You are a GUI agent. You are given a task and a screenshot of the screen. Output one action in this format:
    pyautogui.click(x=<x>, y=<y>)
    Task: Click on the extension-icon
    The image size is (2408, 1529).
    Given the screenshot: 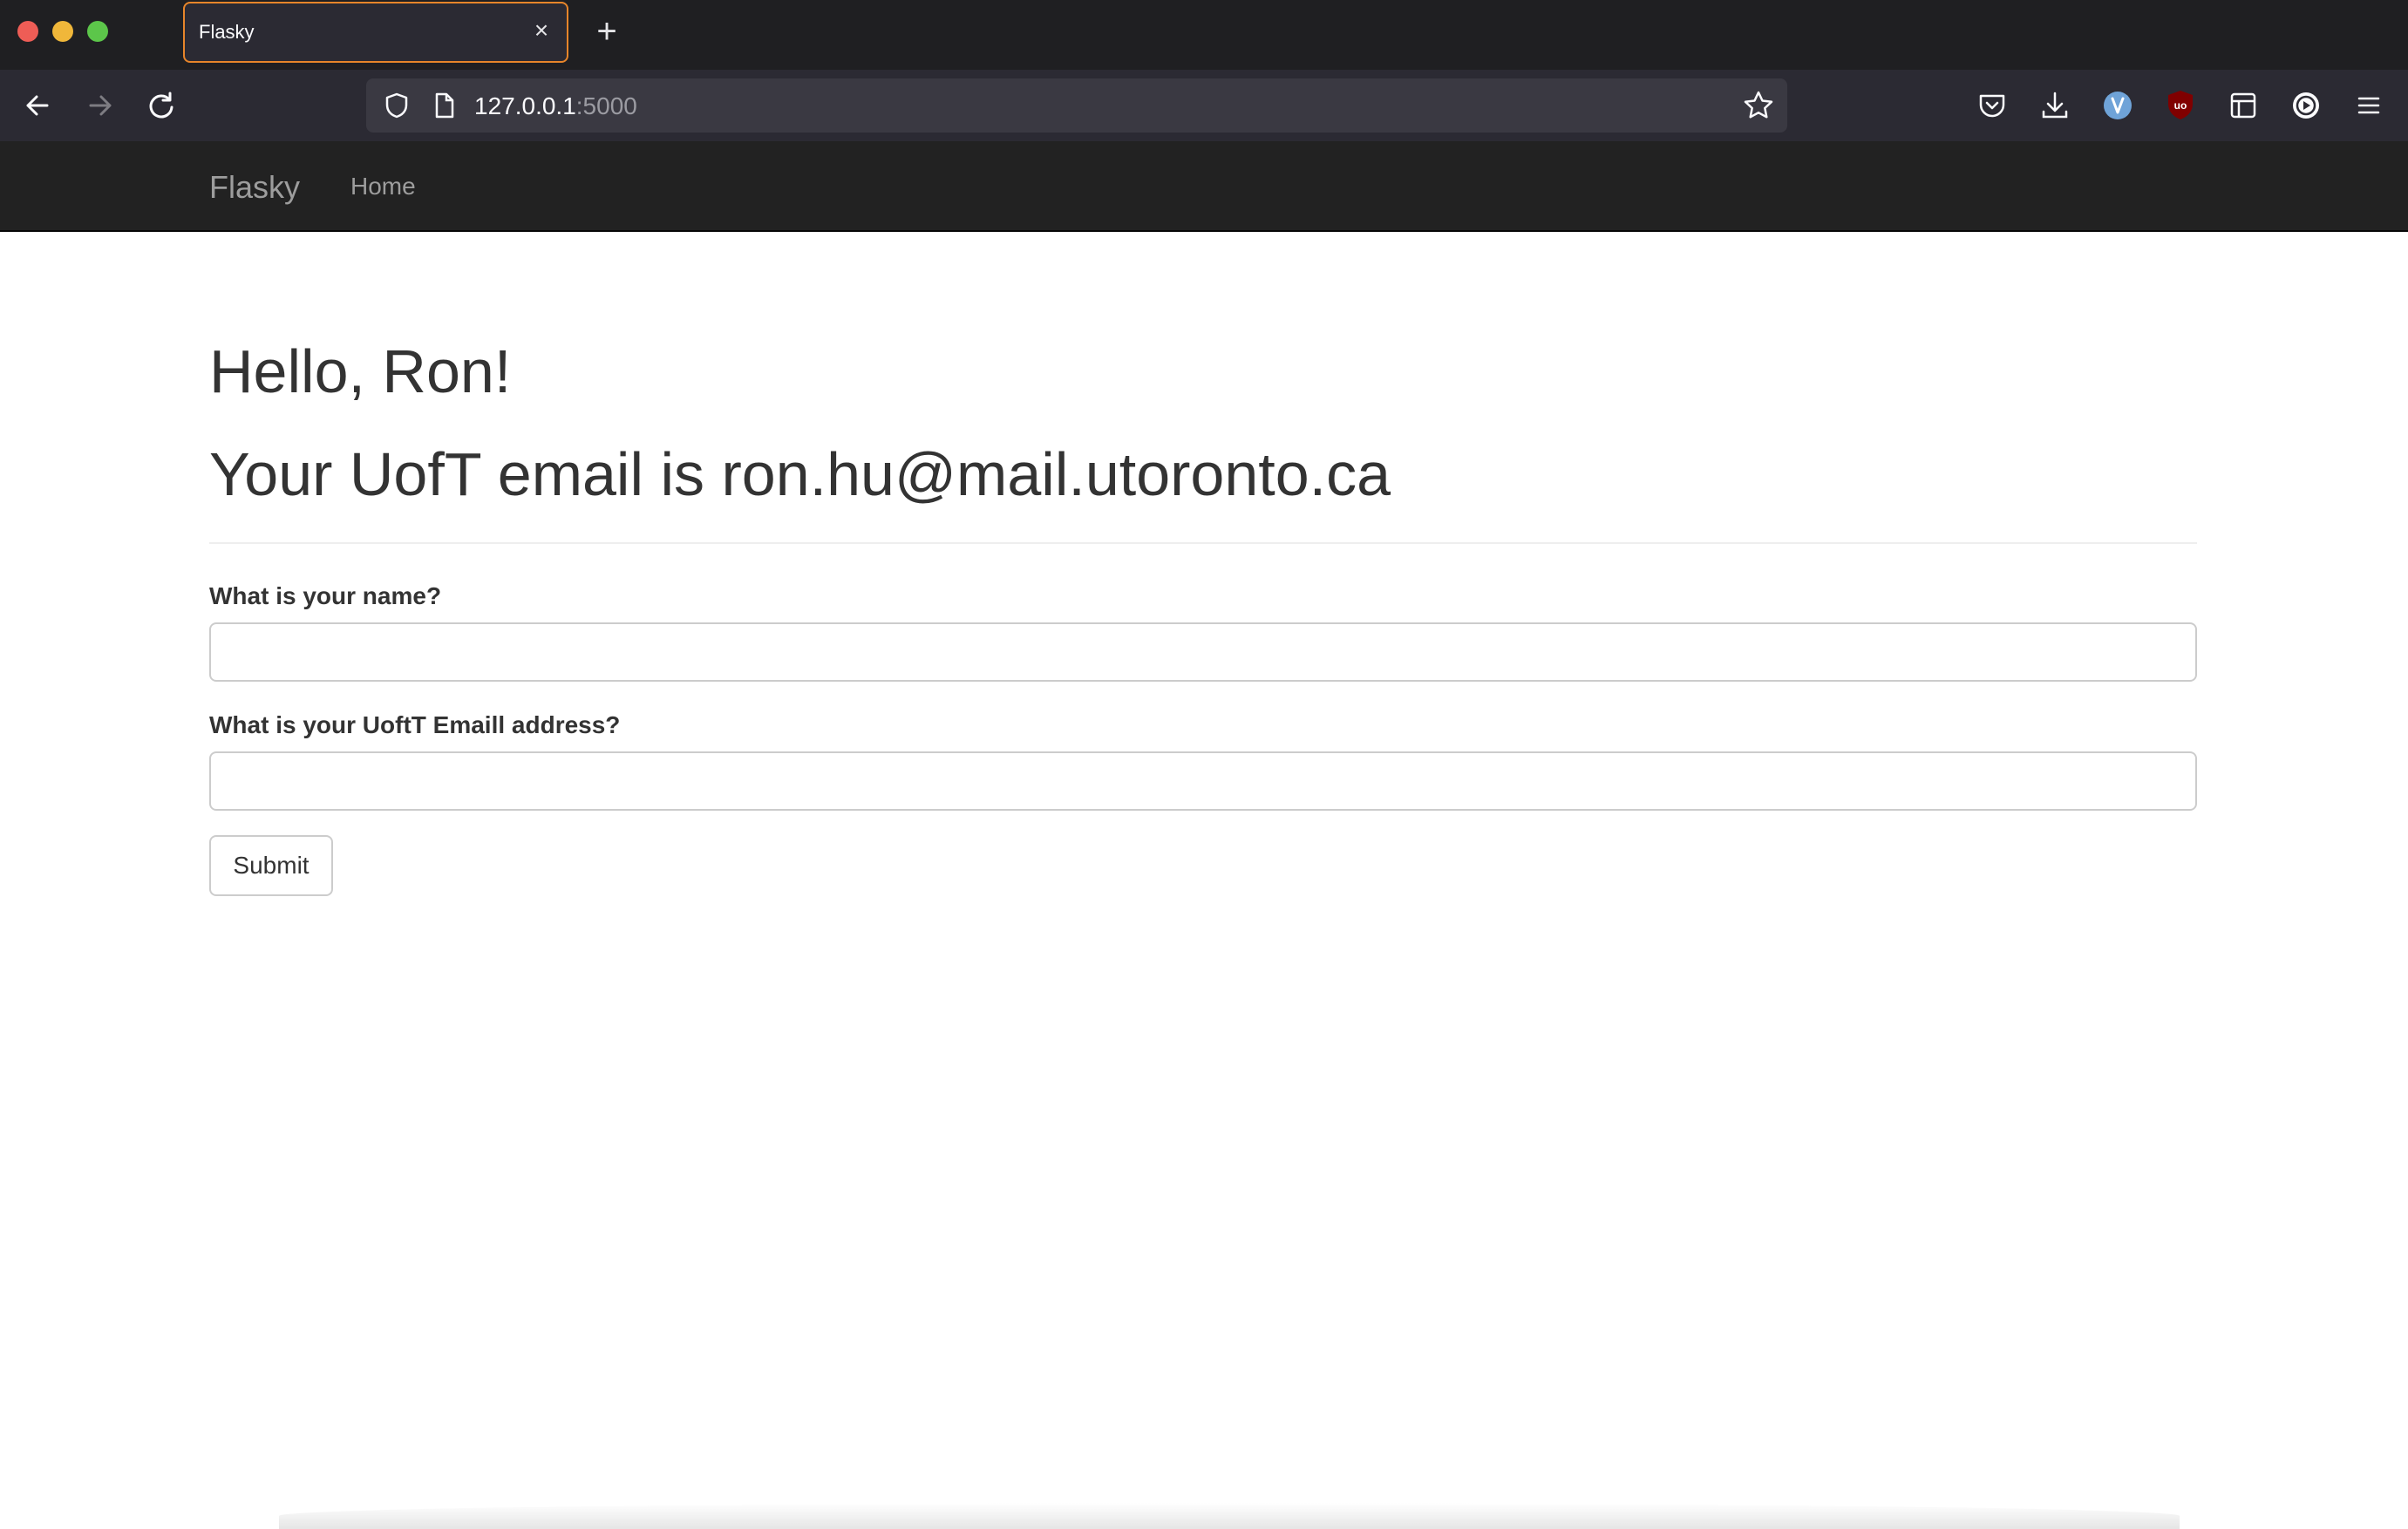 What is the action you would take?
    pyautogui.click(x=2118, y=105)
    